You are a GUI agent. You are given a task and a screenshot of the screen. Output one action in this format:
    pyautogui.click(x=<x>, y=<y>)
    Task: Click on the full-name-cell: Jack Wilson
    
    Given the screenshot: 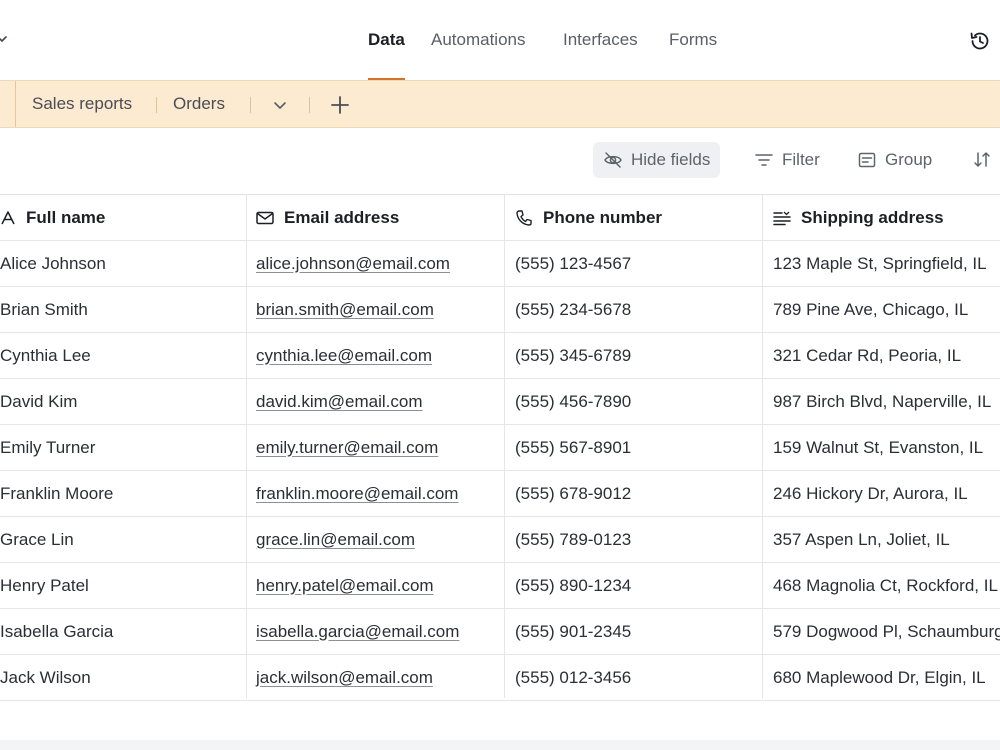 What is the action you would take?
    pyautogui.click(x=123, y=677)
    